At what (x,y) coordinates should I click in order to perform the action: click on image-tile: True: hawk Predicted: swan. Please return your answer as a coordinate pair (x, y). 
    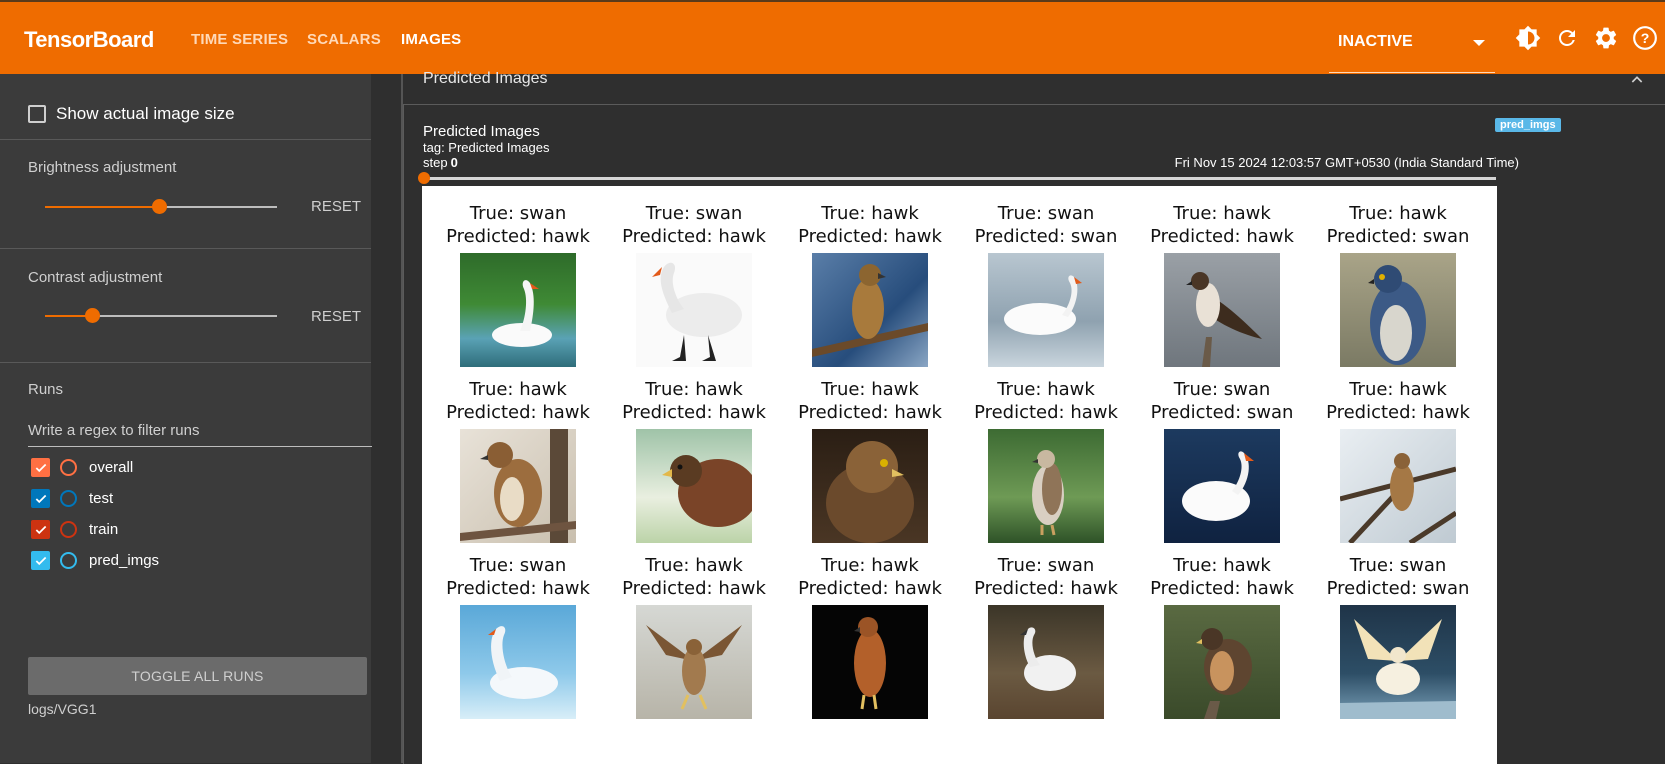
    Looking at the image, I should click on (1398, 284).